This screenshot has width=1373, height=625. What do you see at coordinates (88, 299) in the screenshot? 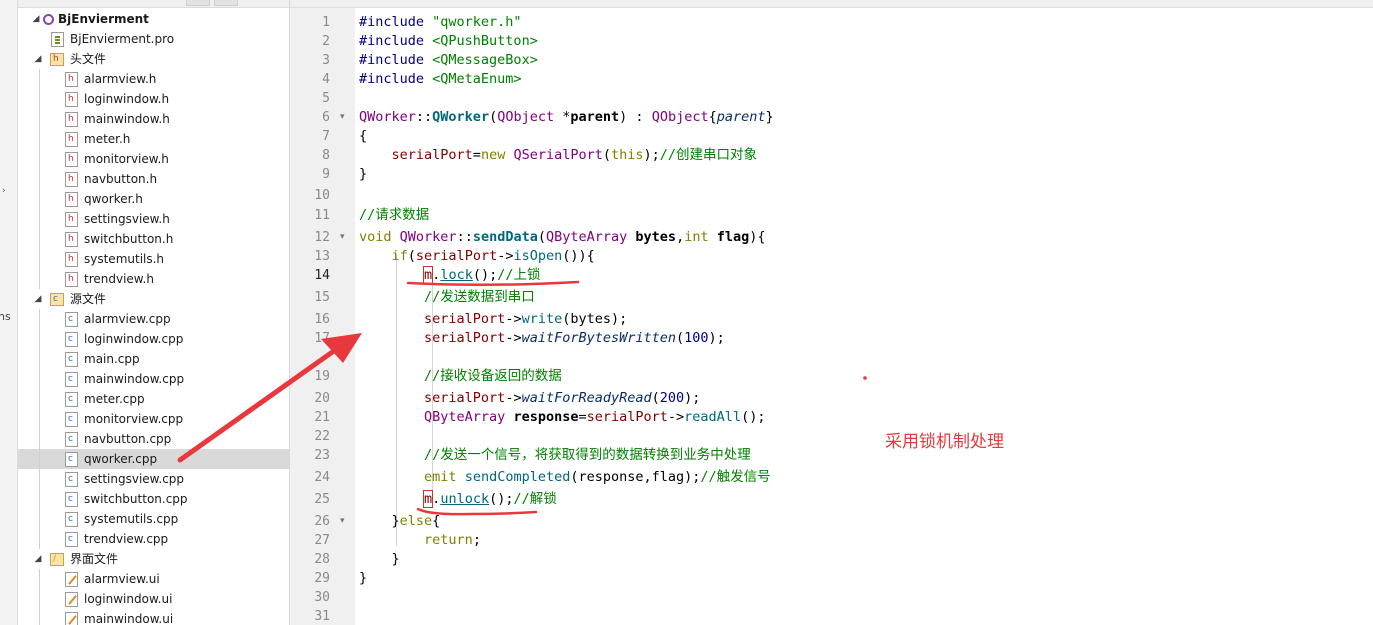
I see `sources-folder-label: 源文件` at bounding box center [88, 299].